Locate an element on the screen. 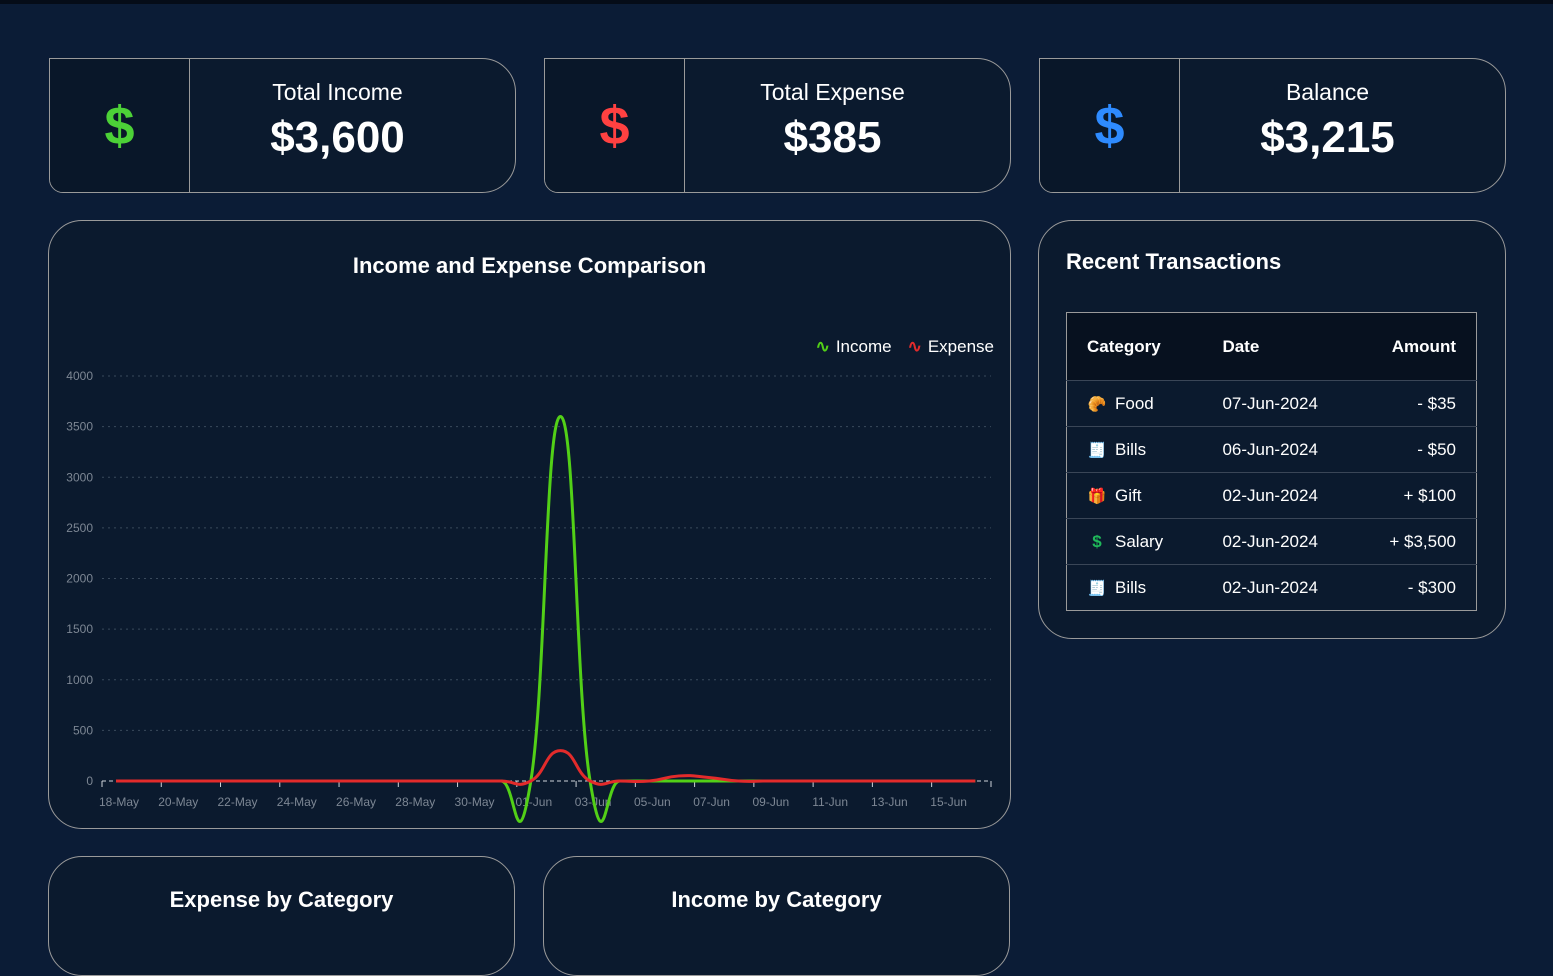  table-row: 🥐 Food 07-Jun-2024- $35 is located at coordinates (1271, 403).